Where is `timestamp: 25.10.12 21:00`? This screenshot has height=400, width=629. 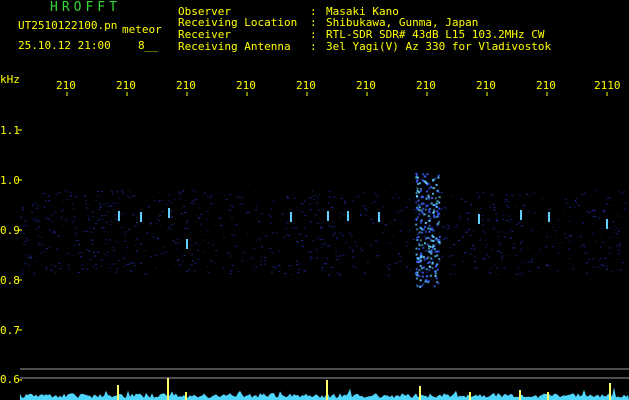
timestamp: 25.10.12 21:00 is located at coordinates (64, 45).